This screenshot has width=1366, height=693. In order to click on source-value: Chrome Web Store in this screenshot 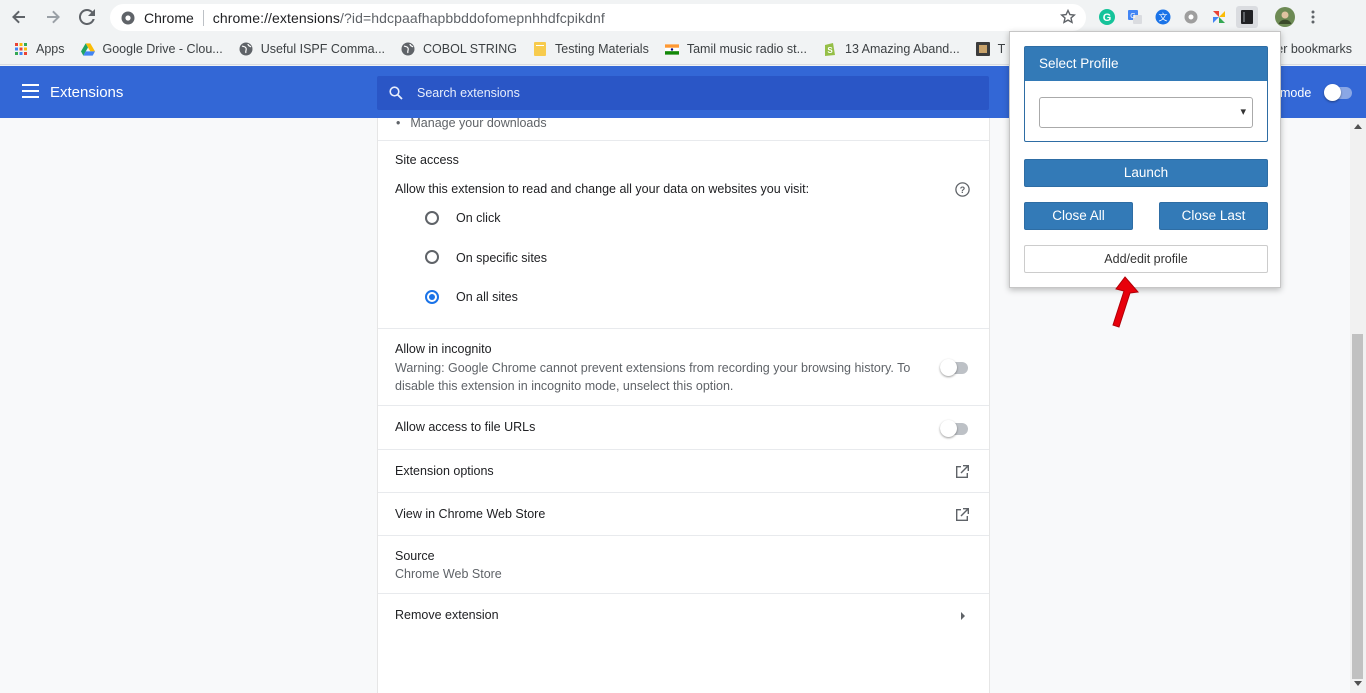, I will do `click(448, 574)`.